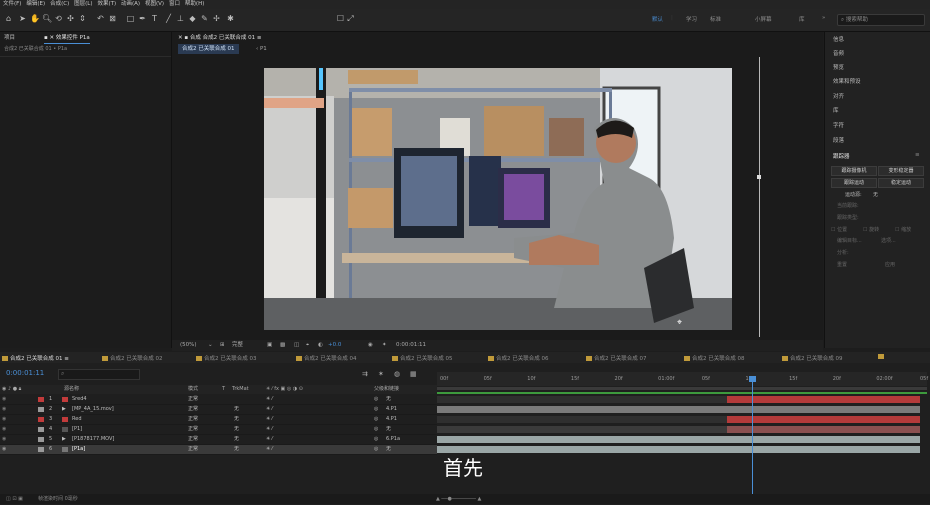  What do you see at coordinates (22, 18) in the screenshot?
I see `selection-tool-icon: ➤` at bounding box center [22, 18].